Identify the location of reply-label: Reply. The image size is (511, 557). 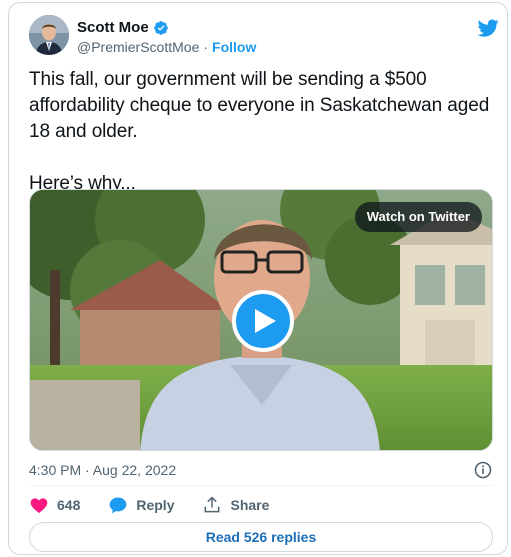
(155, 505).